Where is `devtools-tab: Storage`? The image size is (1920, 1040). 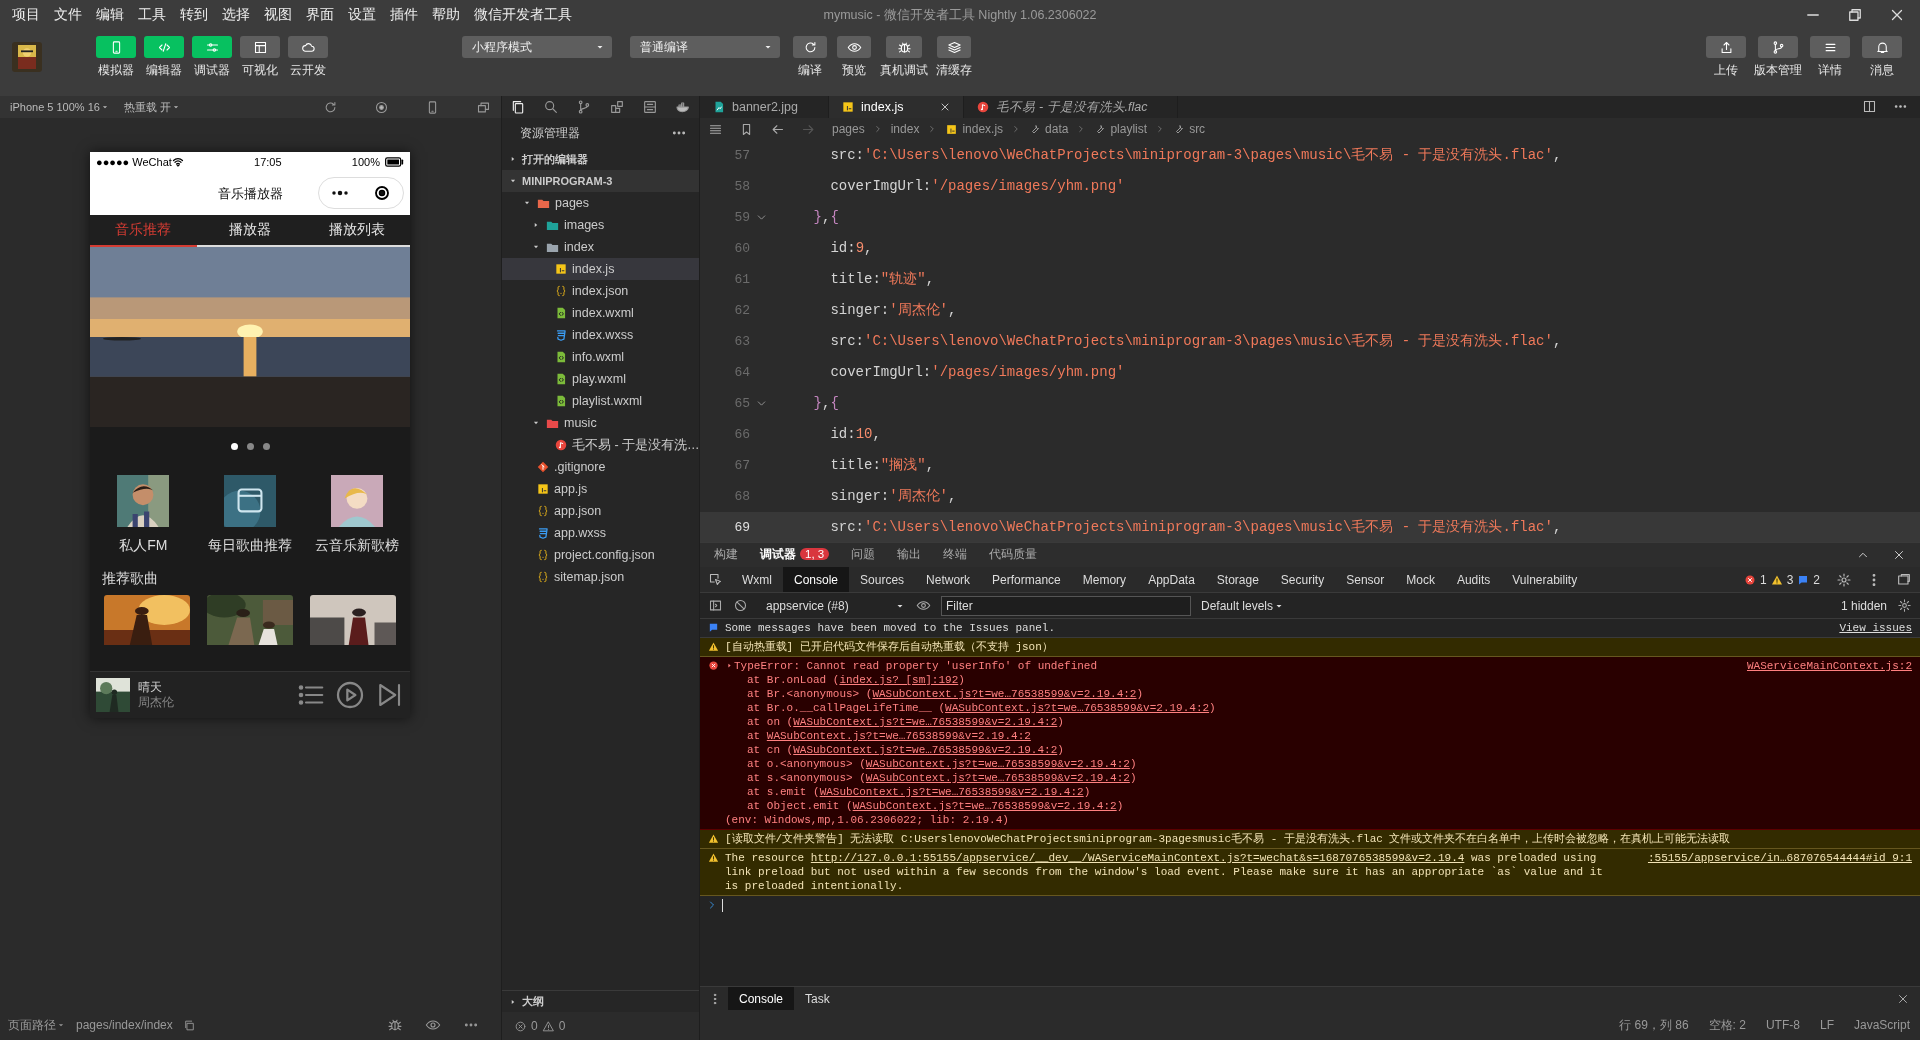 devtools-tab: Storage is located at coordinates (1237, 579).